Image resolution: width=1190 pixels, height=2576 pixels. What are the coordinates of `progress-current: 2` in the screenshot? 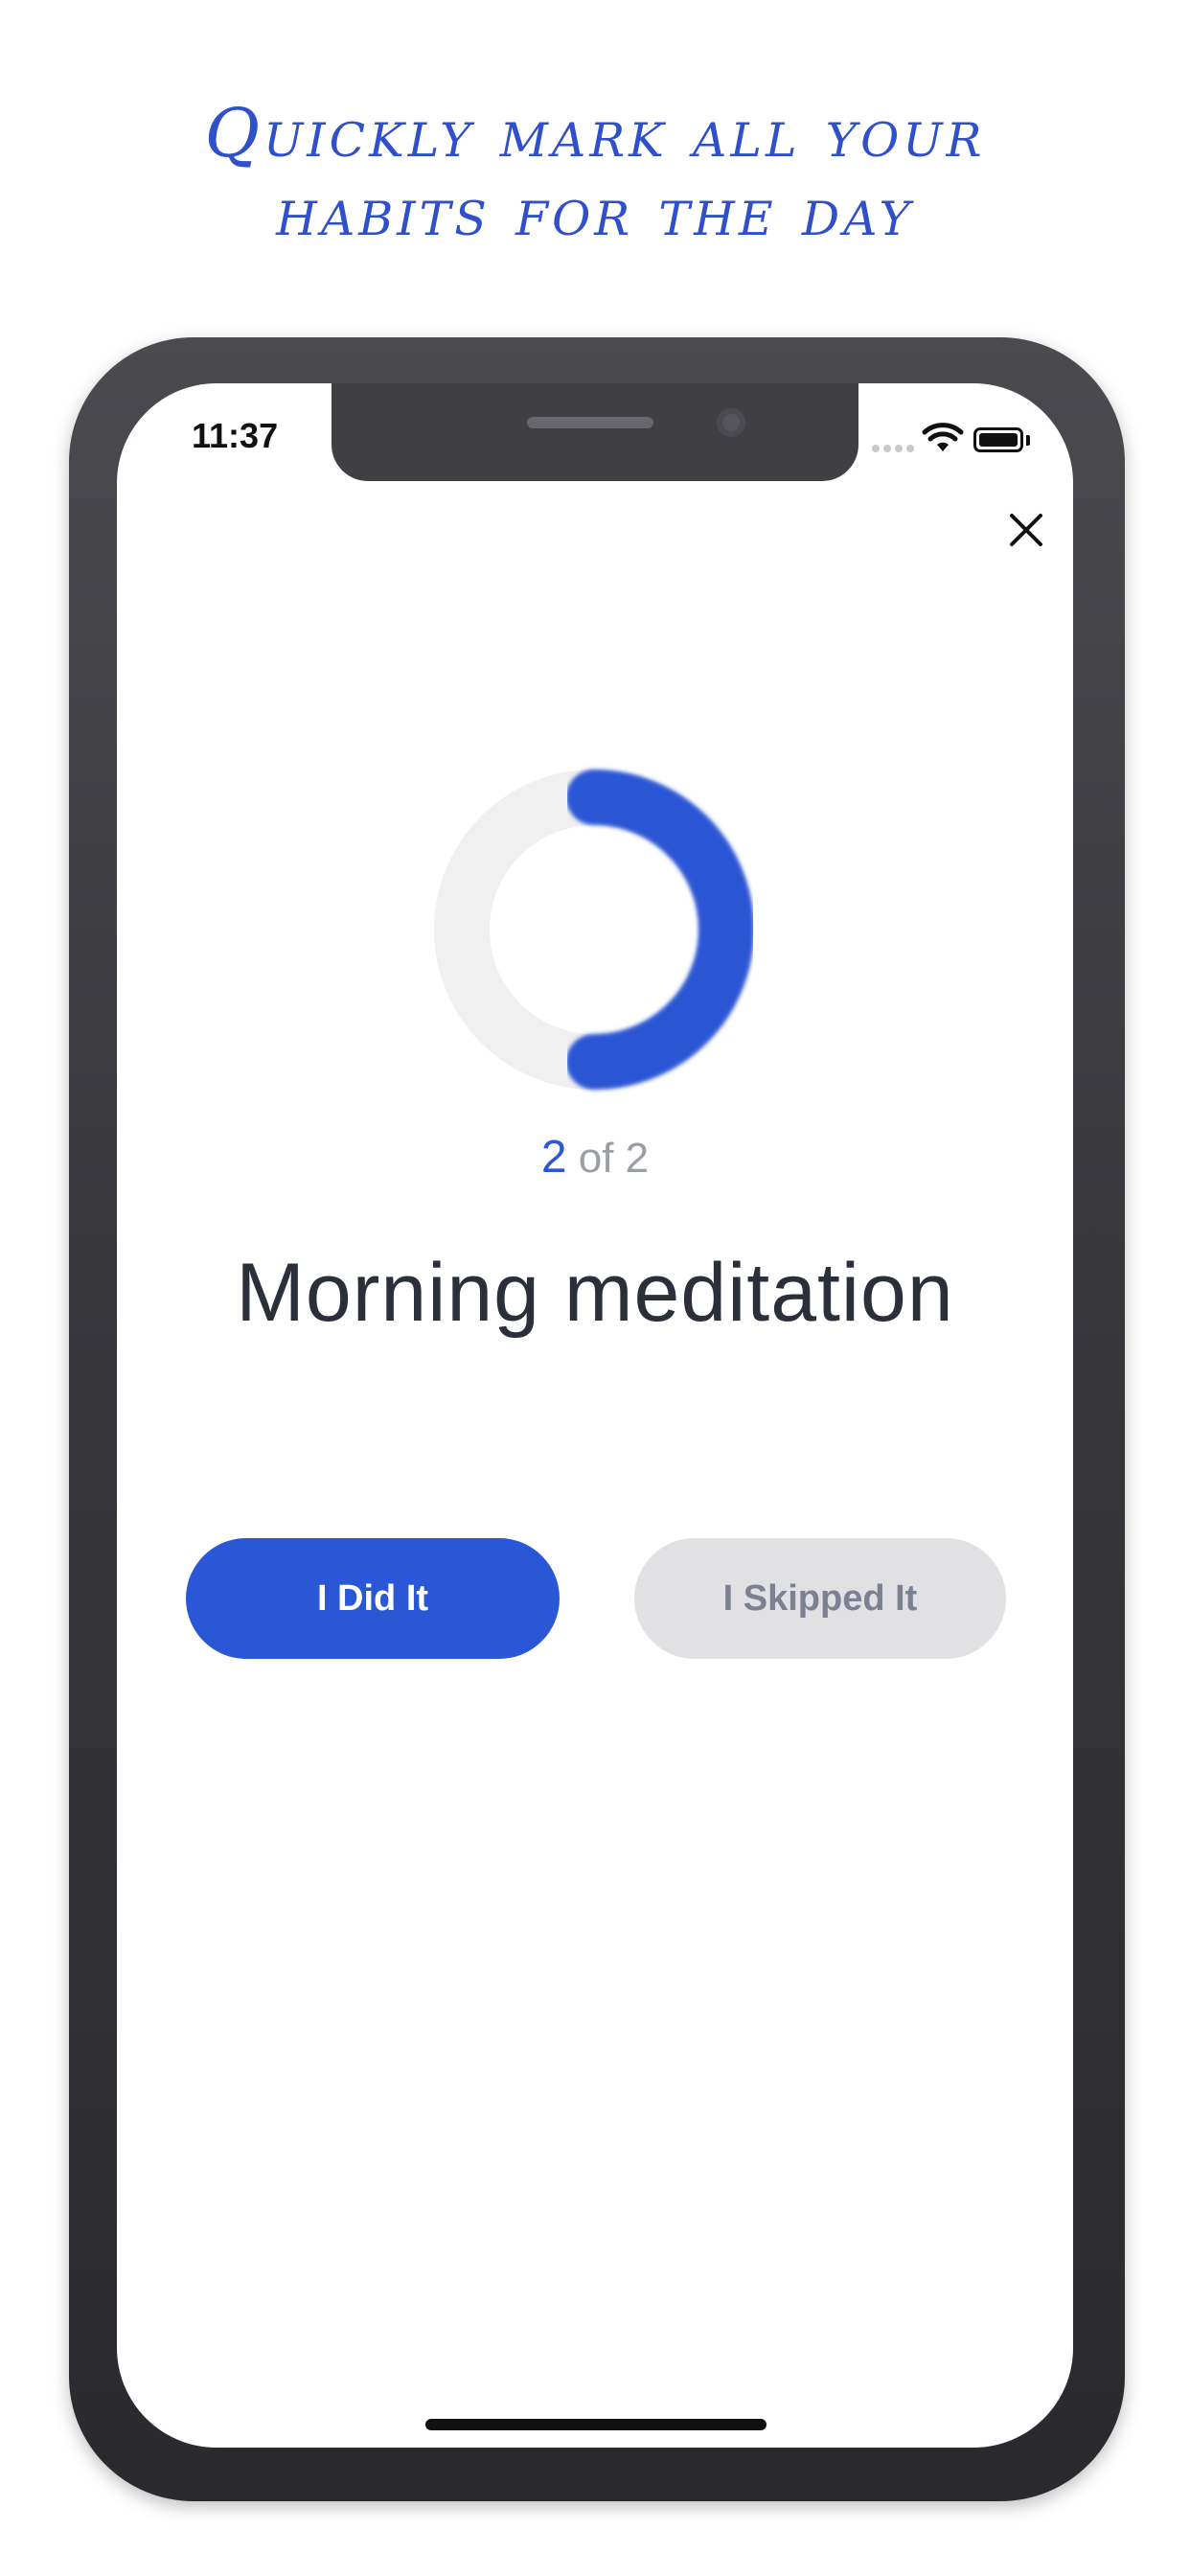 It's located at (554, 1157).